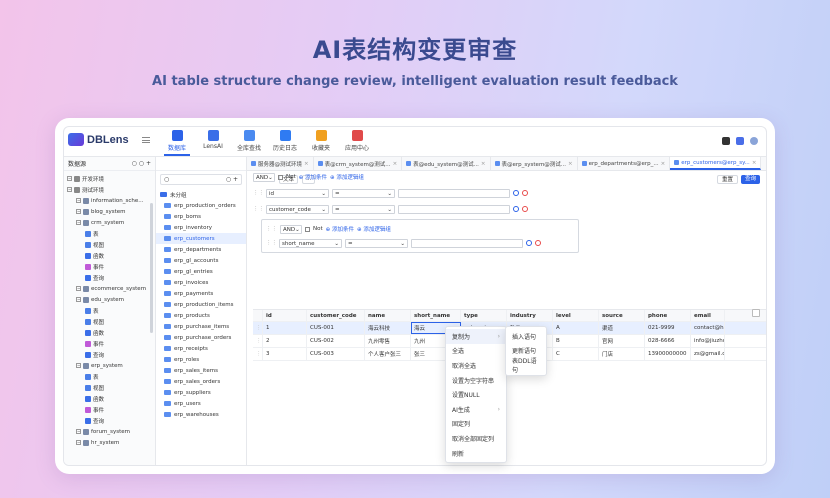  What do you see at coordinates (668, 328) in the screenshot?
I see `grid-cell: 021-9999` at bounding box center [668, 328].